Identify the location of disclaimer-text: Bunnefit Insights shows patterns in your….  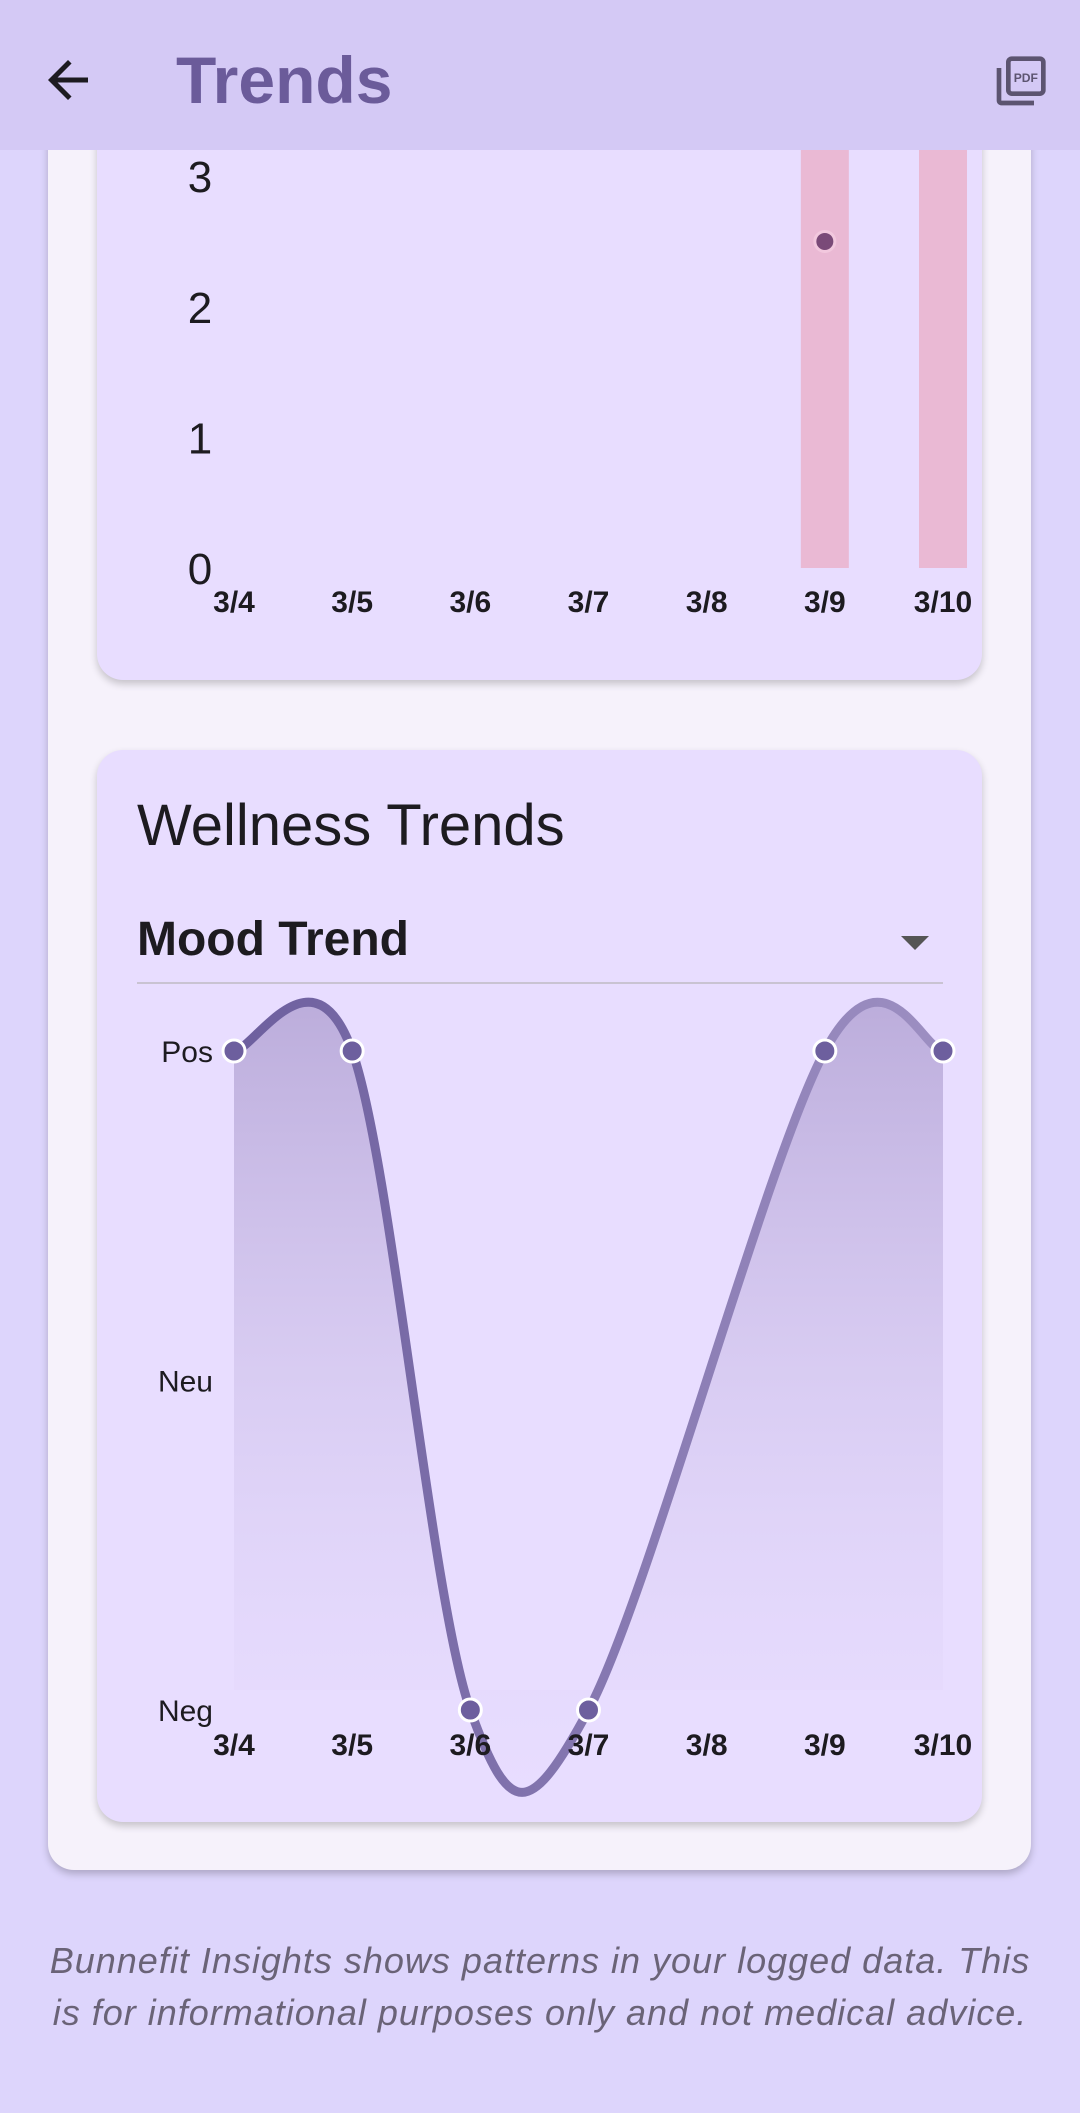
(540, 1986).